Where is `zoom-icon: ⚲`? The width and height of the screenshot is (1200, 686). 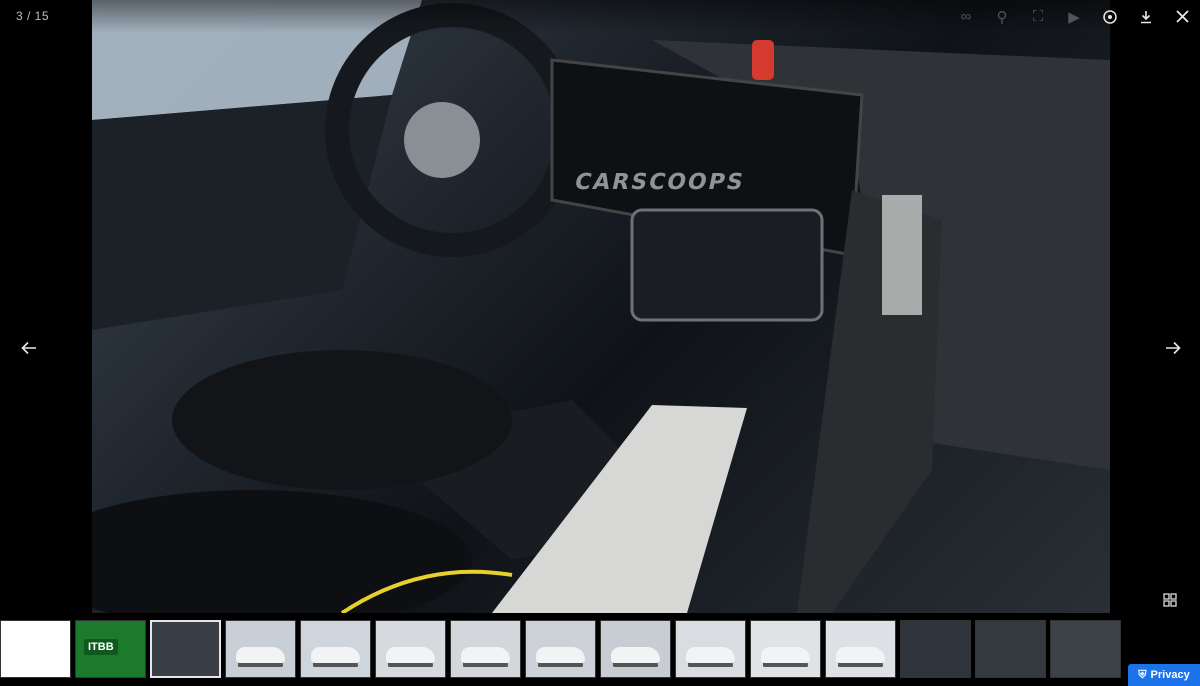 zoom-icon: ⚲ is located at coordinates (1002, 16).